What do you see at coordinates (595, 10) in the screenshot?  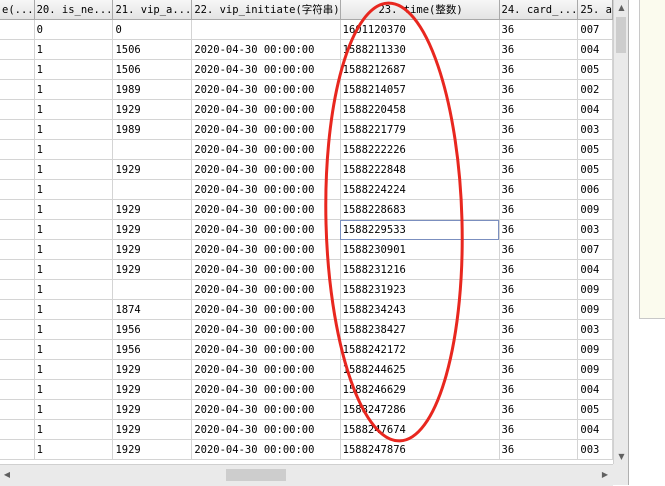 I see `column-header-25: 25. a` at bounding box center [595, 10].